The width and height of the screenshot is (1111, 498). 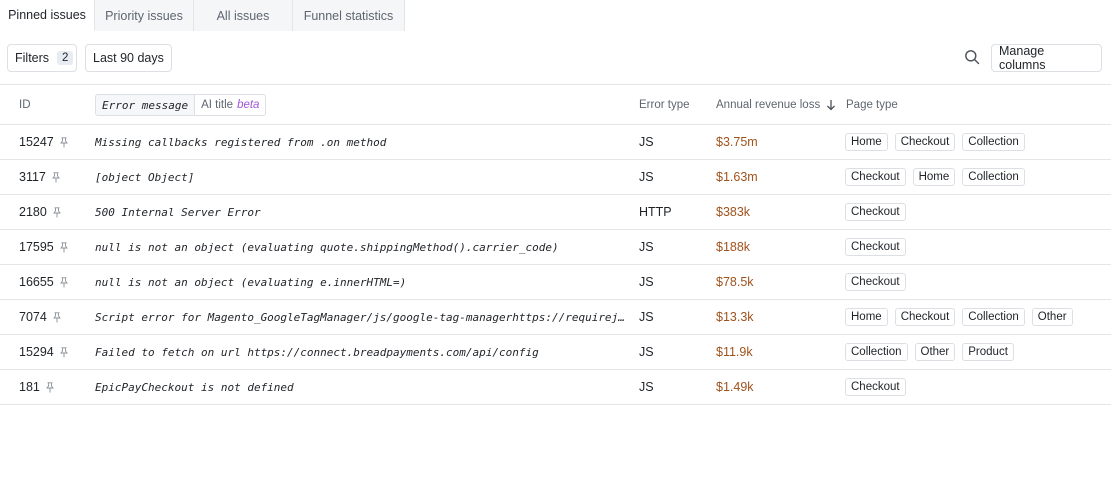 I want to click on revenue-header-label: Annual revenue loss, so click(x=768, y=105).